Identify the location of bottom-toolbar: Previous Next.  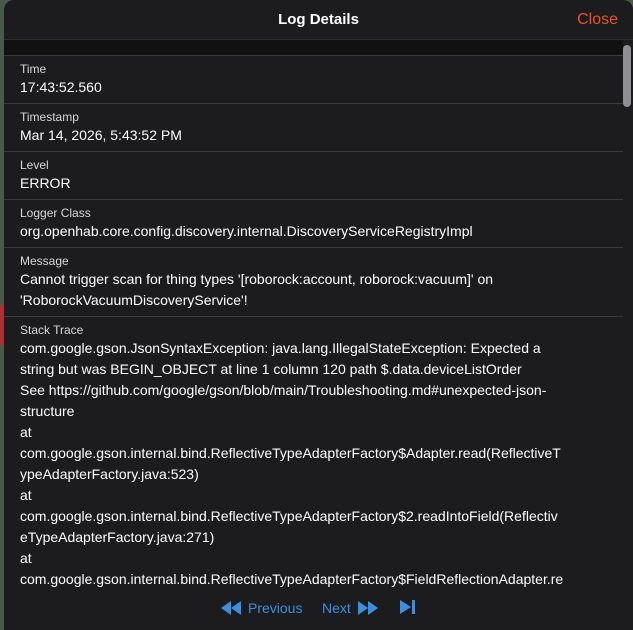
(318, 609).